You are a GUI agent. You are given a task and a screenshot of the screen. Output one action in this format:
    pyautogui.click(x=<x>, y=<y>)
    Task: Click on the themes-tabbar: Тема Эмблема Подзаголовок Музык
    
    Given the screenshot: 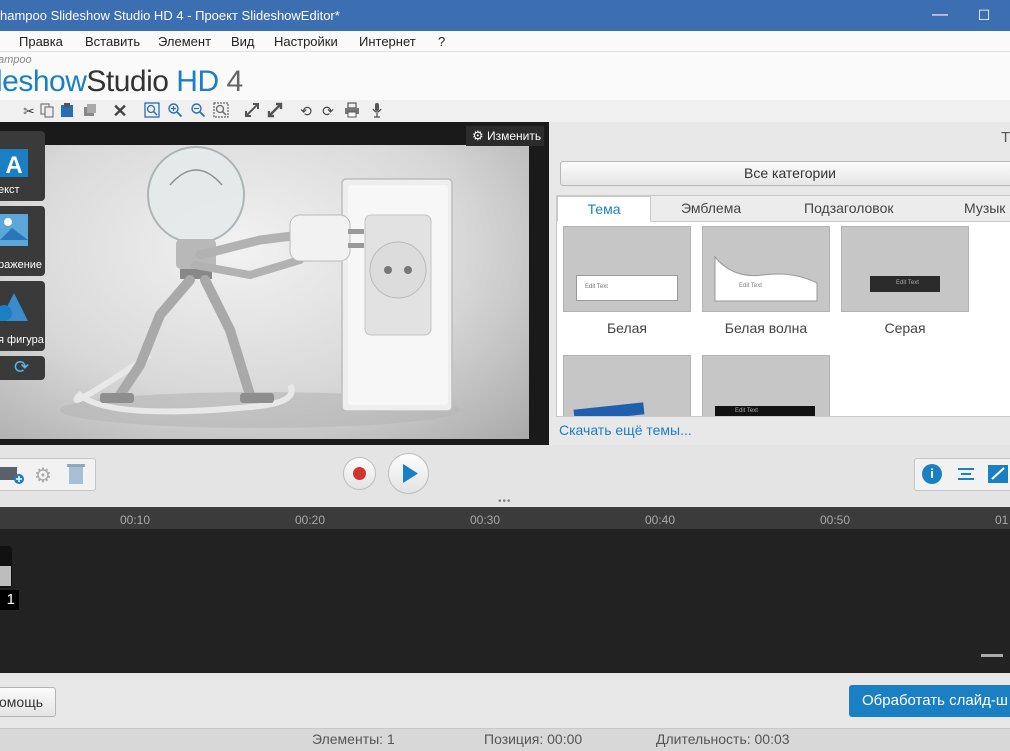 What is the action you would take?
    pyautogui.click(x=783, y=209)
    